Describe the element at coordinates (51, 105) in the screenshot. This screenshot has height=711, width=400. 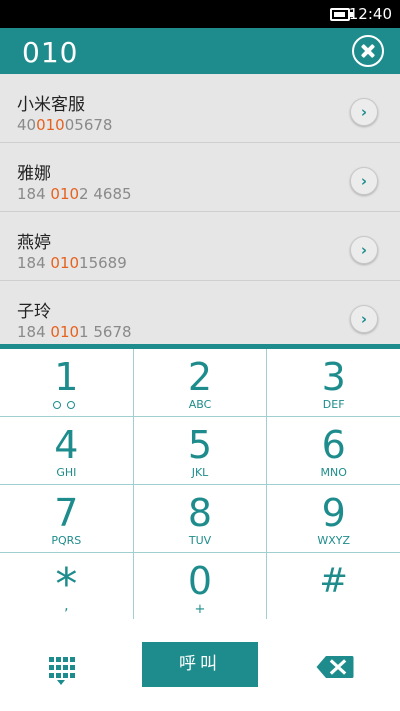
I see `contact-name: 小米客服` at that location.